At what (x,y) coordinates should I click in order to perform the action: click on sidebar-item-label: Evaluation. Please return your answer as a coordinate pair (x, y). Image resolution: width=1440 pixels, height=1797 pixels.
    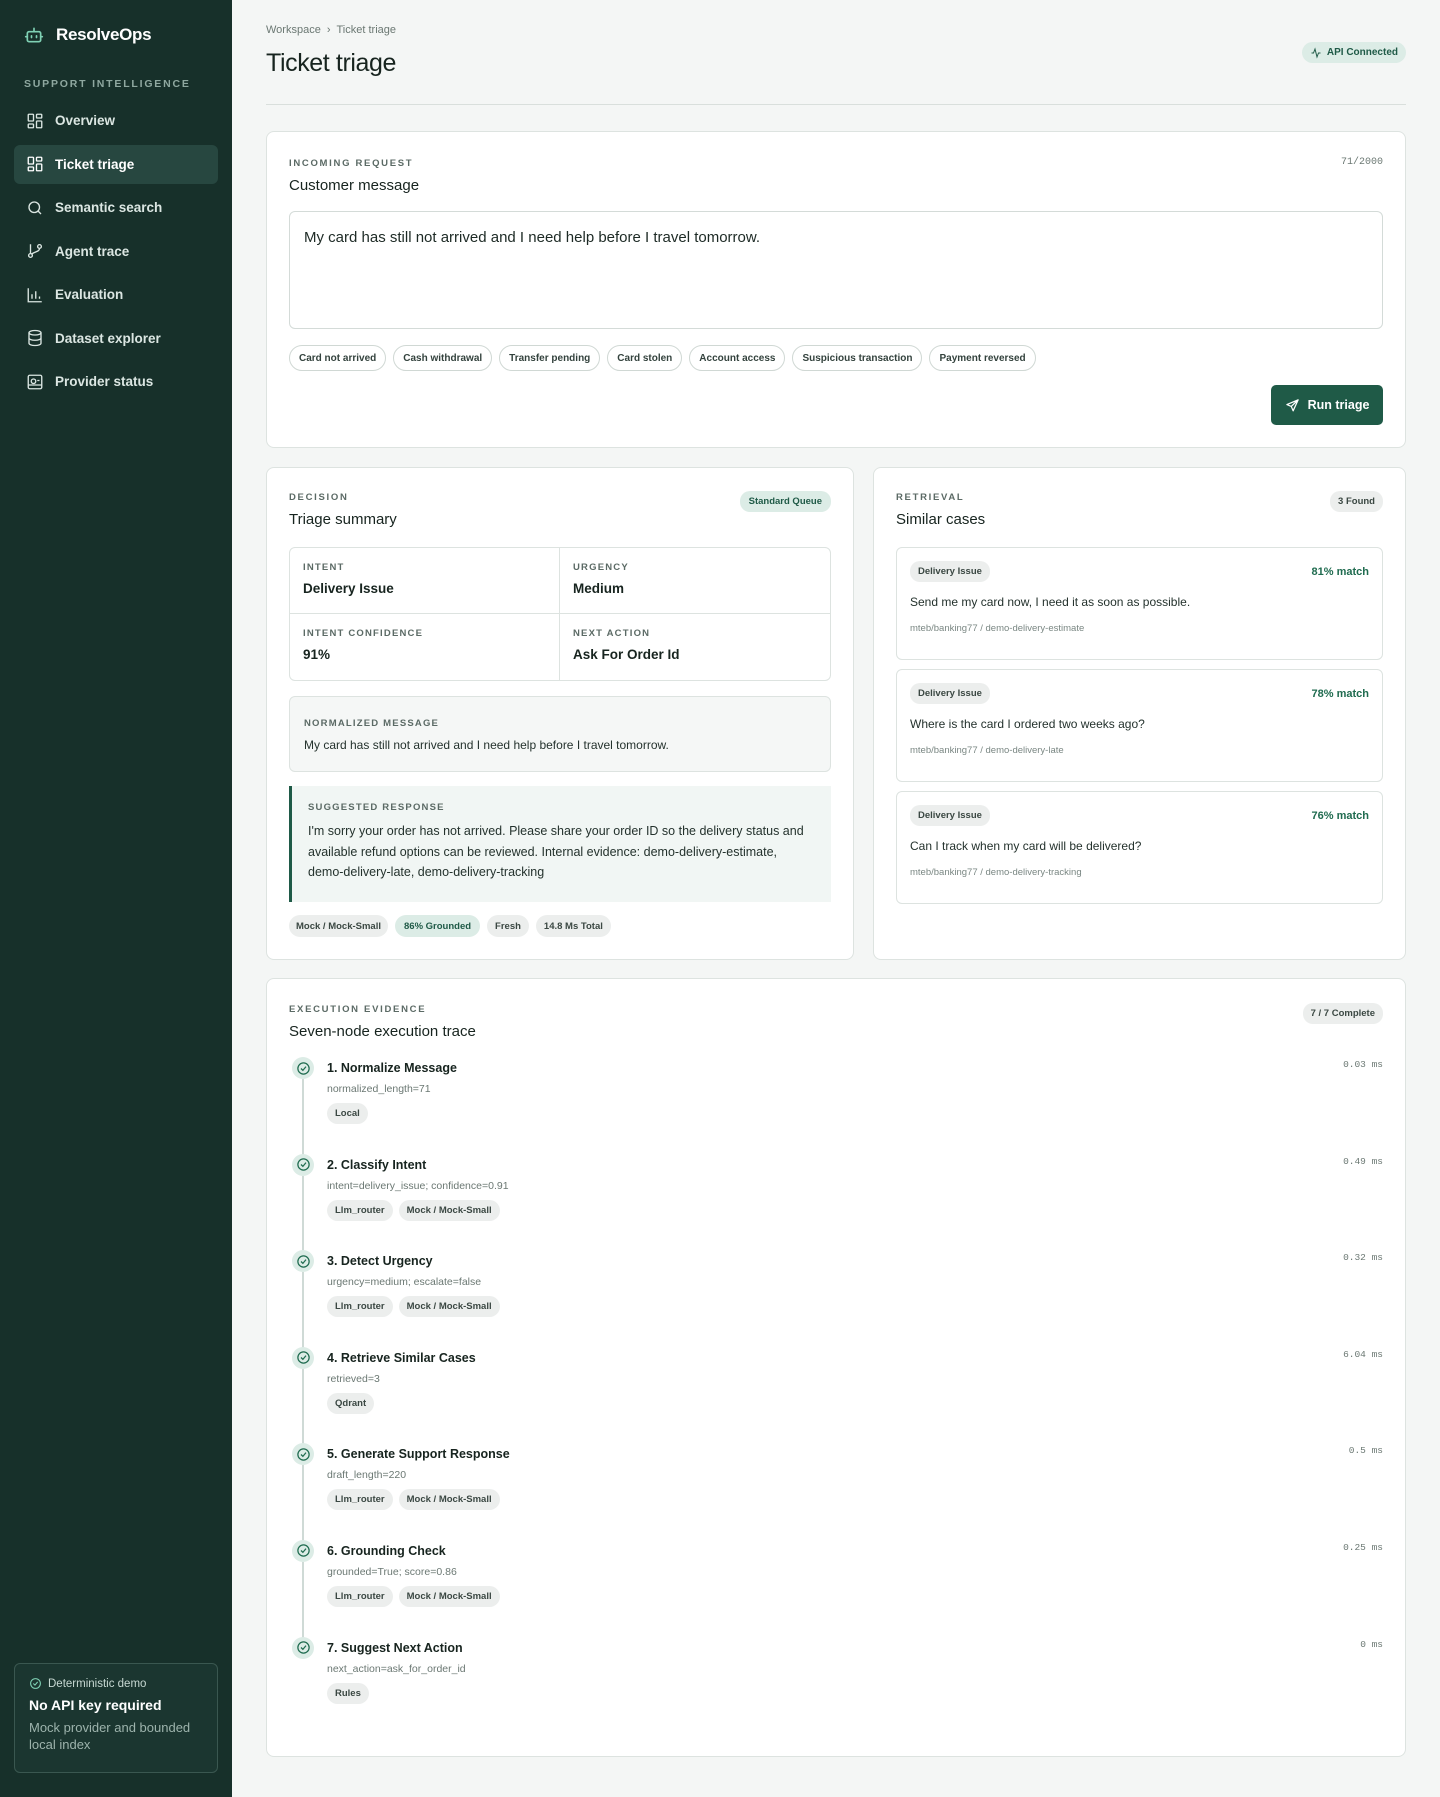
    Looking at the image, I should click on (89, 294).